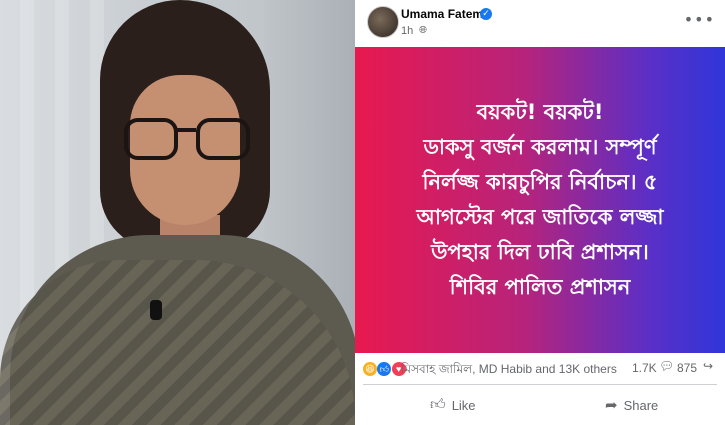 The height and width of the screenshot is (425, 725). Describe the element at coordinates (509, 371) in the screenshot. I see `reactions-summary: মিসবাহ জামিল, MD Habib and 13K others` at that location.